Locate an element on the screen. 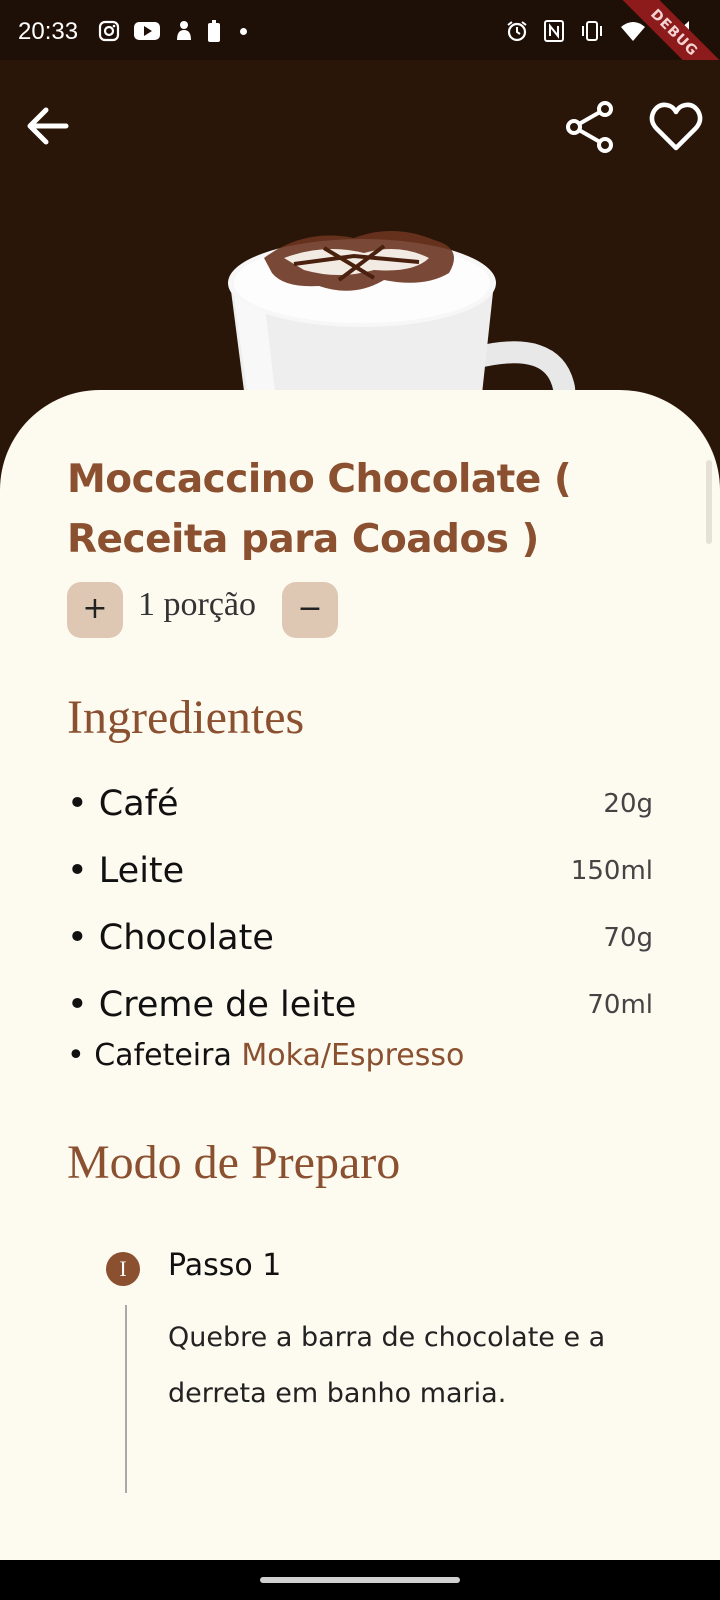 The width and height of the screenshot is (720, 1600). youtube-icon is located at coordinates (147, 31).